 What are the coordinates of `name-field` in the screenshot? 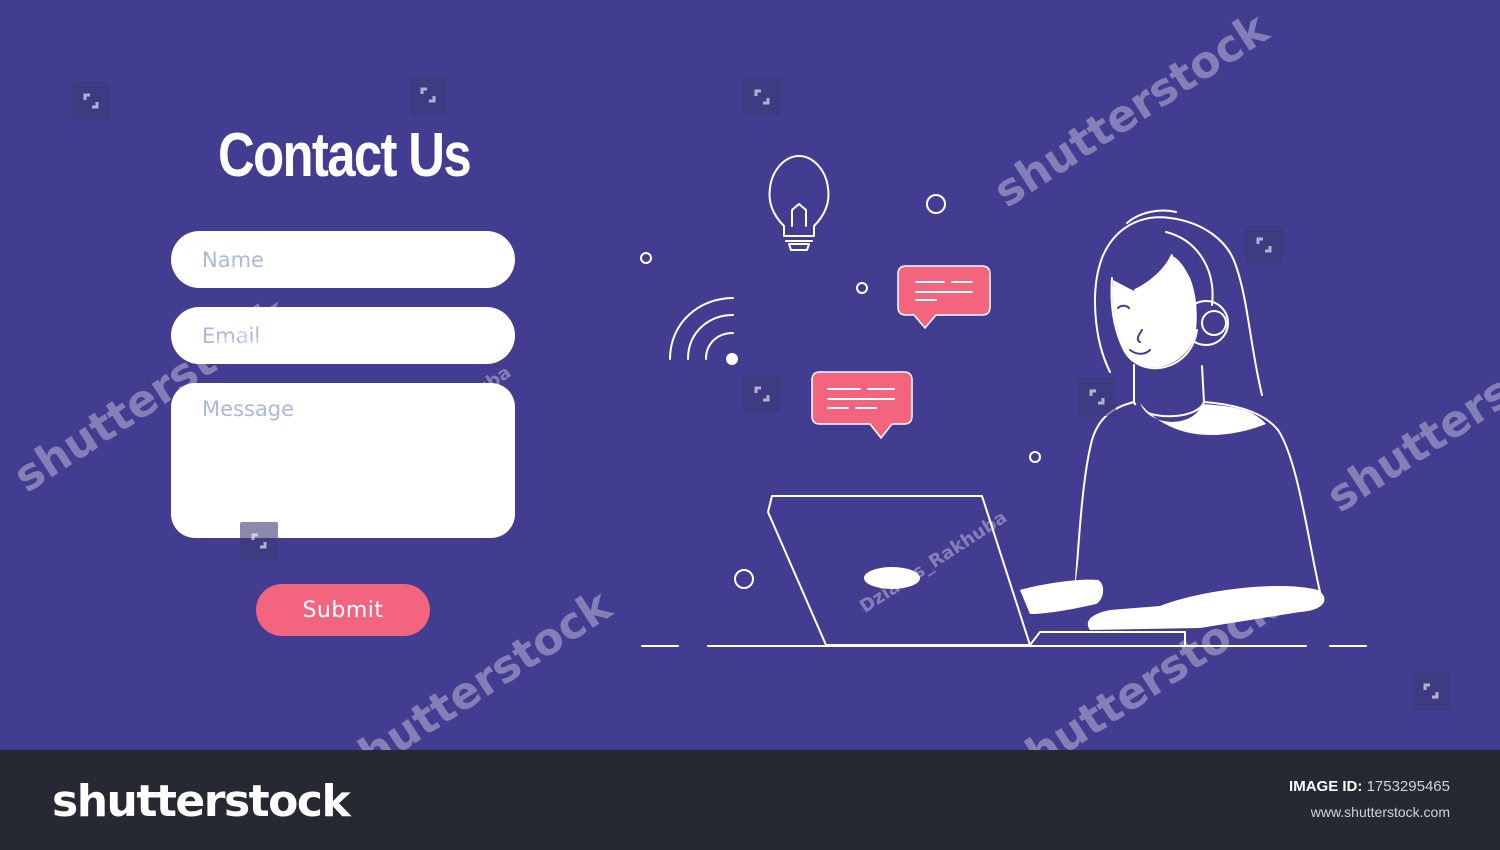 It's located at (343, 259).